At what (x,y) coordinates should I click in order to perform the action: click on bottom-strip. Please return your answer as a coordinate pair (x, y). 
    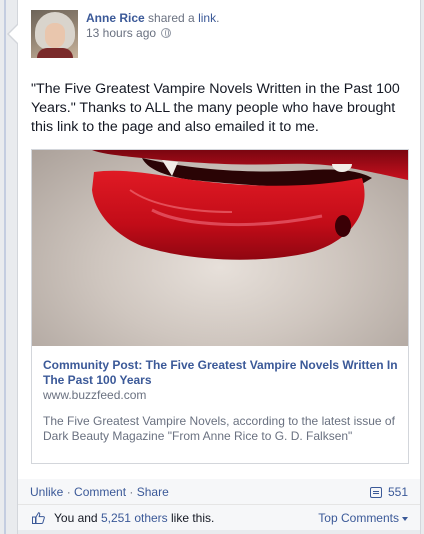
    Looking at the image, I should click on (219, 532).